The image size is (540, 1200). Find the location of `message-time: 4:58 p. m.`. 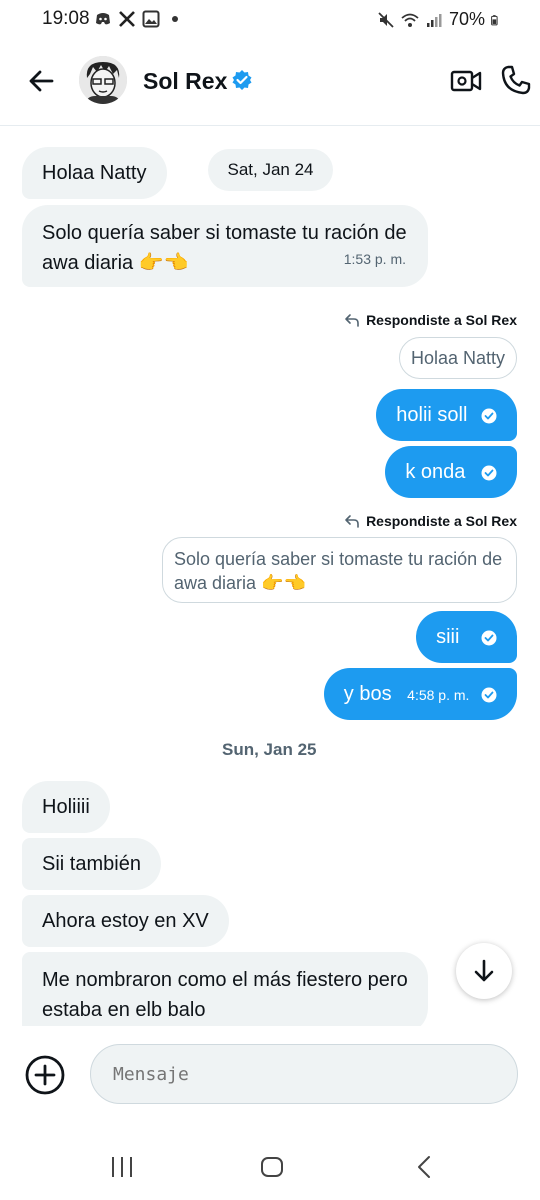

message-time: 4:58 p. m. is located at coordinates (438, 695).